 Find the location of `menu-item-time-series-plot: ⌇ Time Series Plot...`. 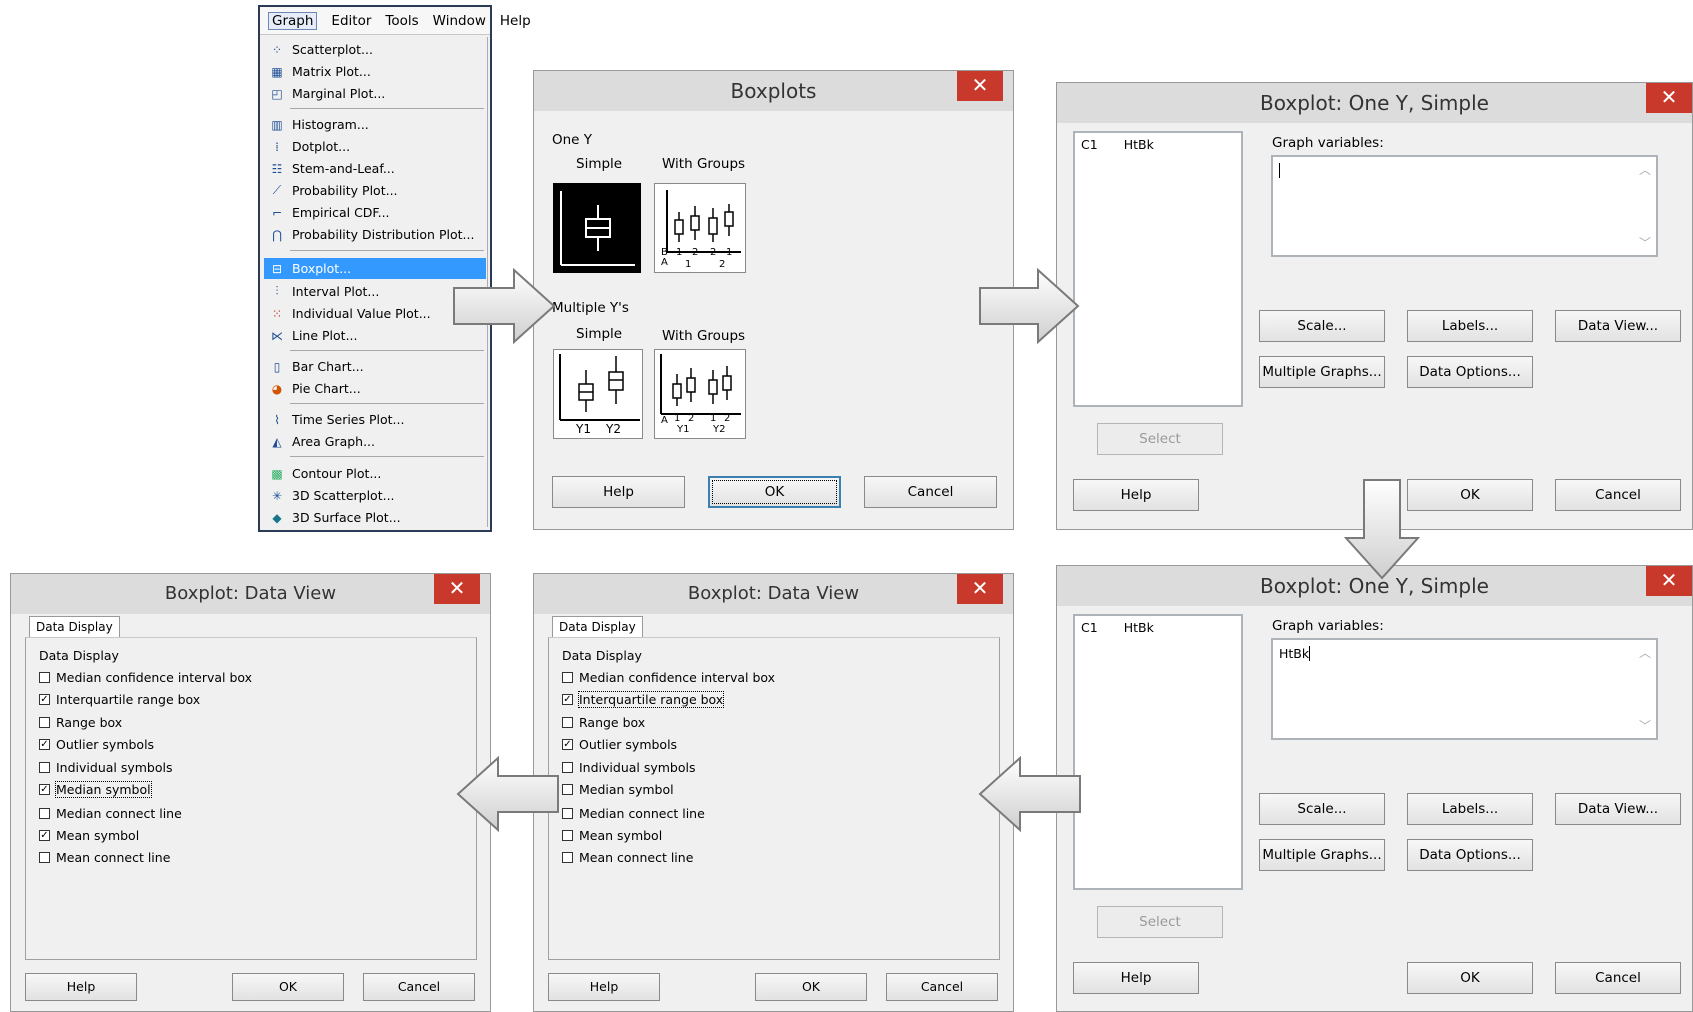

menu-item-time-series-plot: ⌇ Time Series Plot... is located at coordinates (375, 419).